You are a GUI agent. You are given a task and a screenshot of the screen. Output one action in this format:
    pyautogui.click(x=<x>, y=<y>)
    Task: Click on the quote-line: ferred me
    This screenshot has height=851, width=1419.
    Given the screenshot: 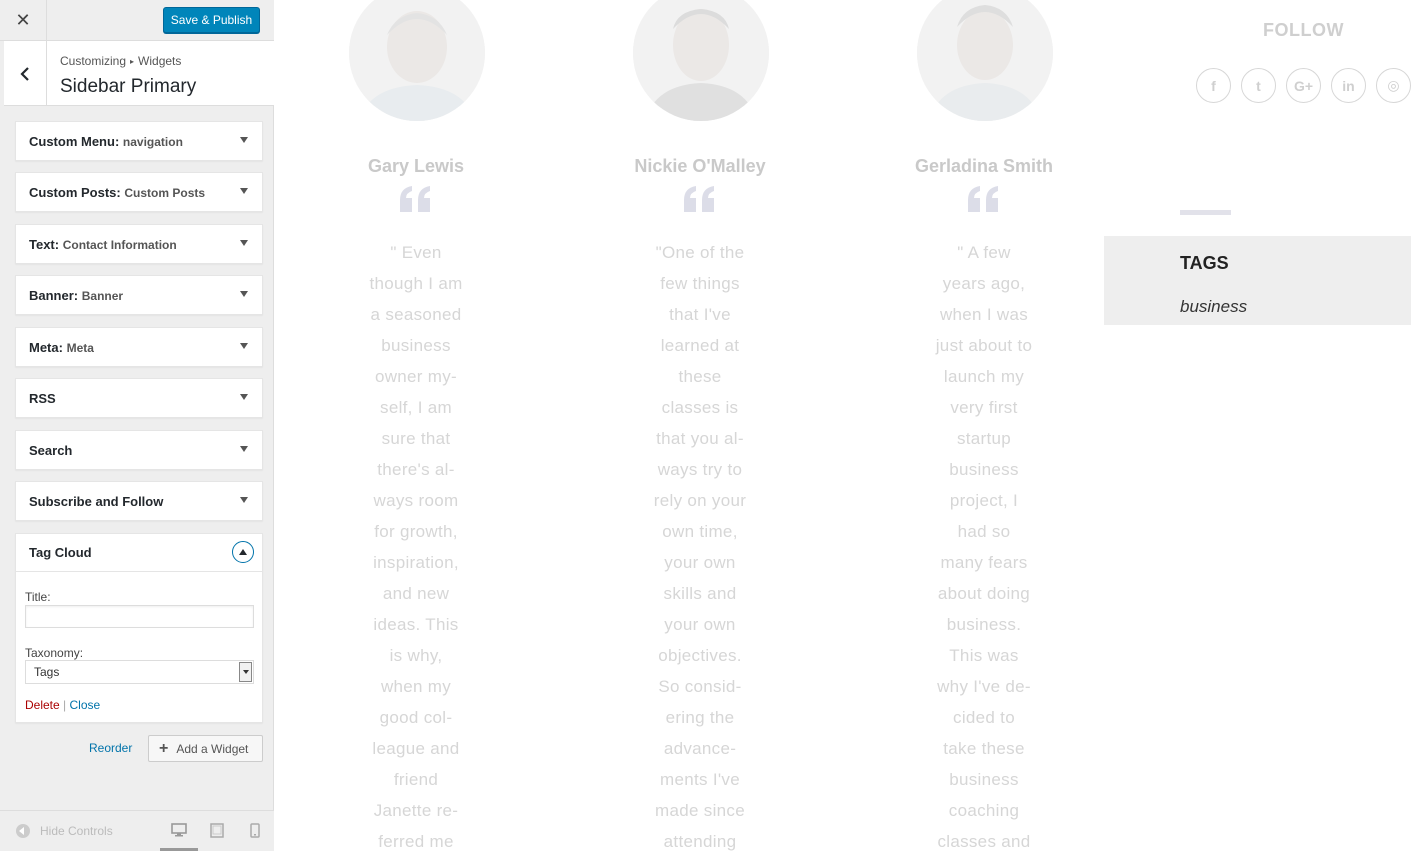 What is the action you would take?
    pyautogui.click(x=416, y=841)
    